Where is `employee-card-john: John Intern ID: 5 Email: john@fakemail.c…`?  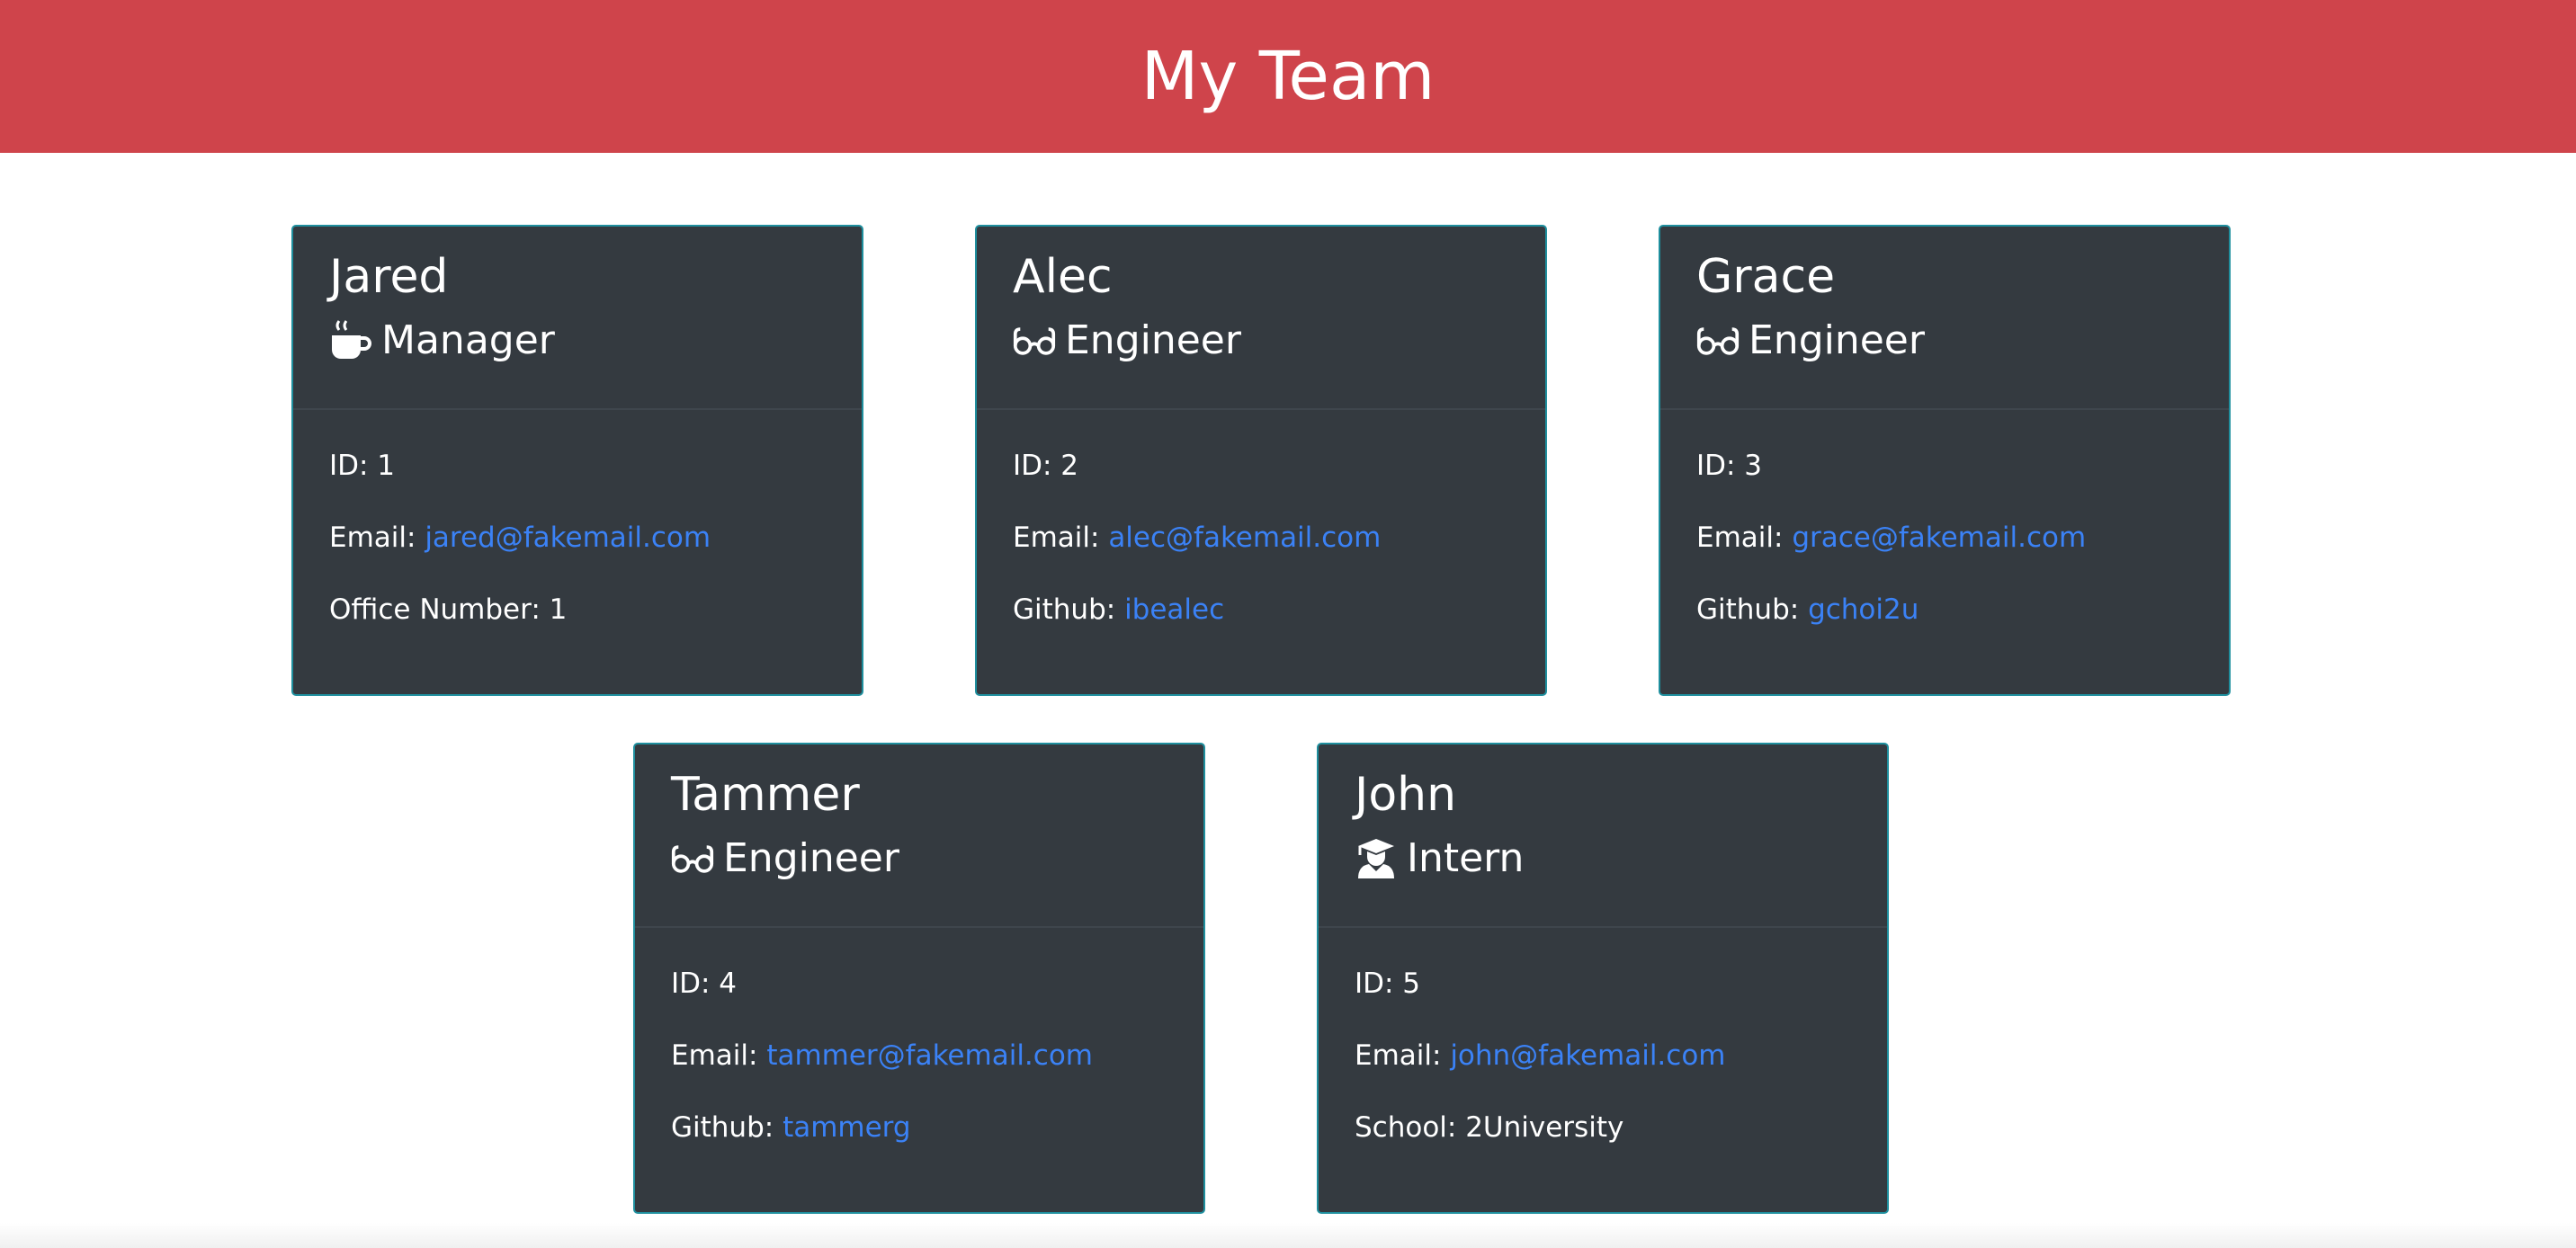
employee-card-john: John Intern ID: 5 Email: john@fakemail.c… is located at coordinates (1603, 978).